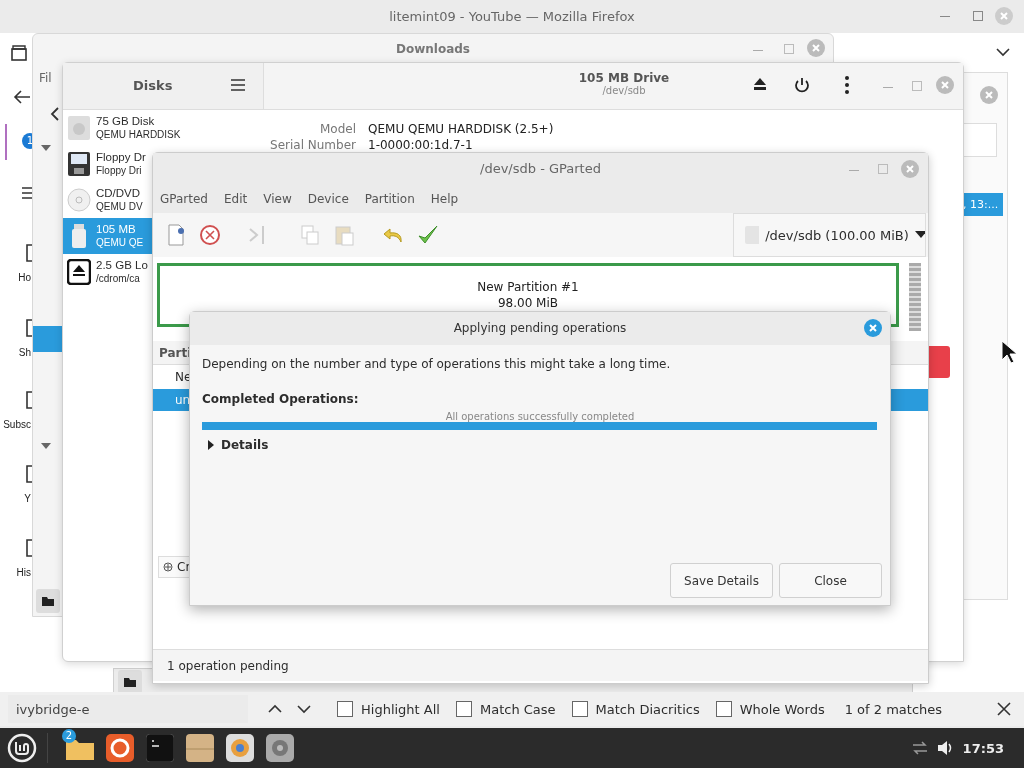  Describe the element at coordinates (119, 193) in the screenshot. I see `drive-name: CD/DVD` at that location.